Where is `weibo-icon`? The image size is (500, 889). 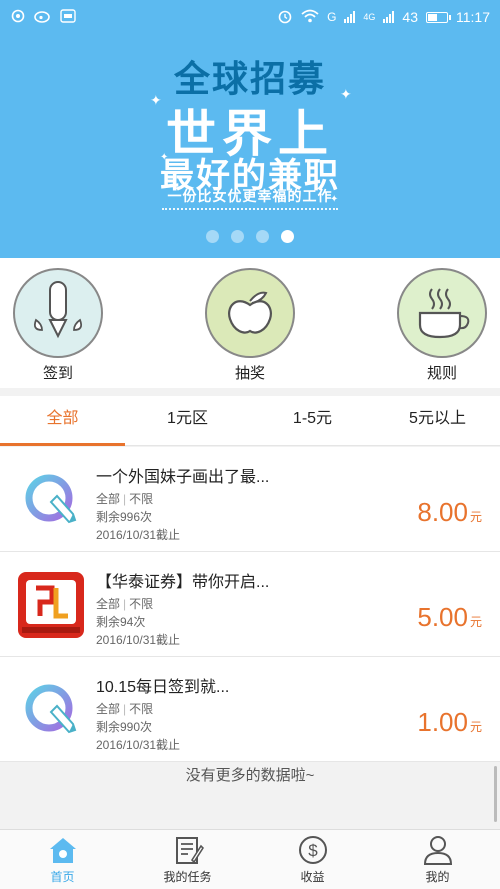 weibo-icon is located at coordinates (43, 17).